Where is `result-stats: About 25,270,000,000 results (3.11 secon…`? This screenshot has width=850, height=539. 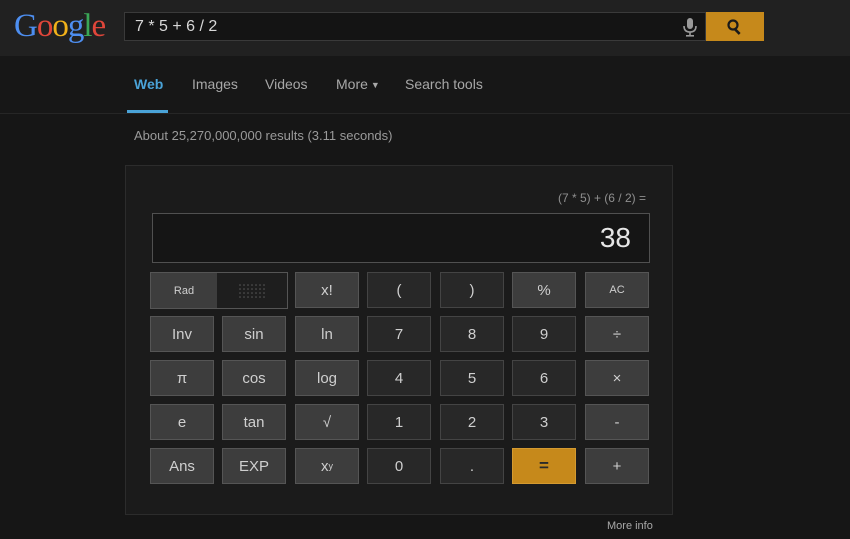
result-stats: About 25,270,000,000 results (3.11 secon… is located at coordinates (263, 135).